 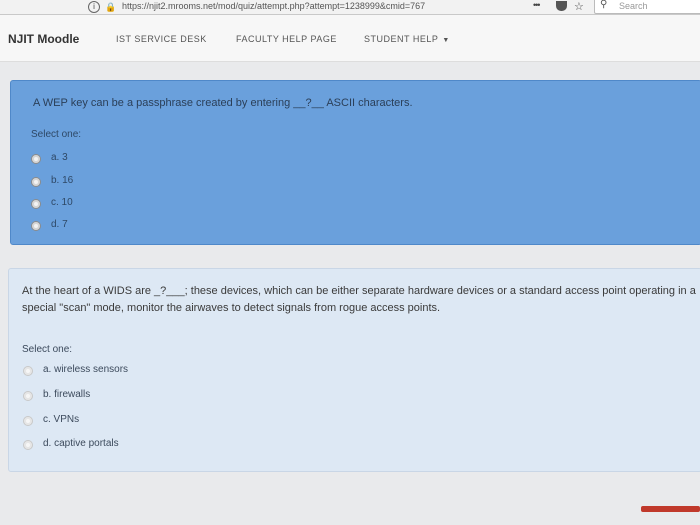 What do you see at coordinates (401, 39) in the screenshot?
I see `nav-student-help-label: STUDENT HELP` at bounding box center [401, 39].